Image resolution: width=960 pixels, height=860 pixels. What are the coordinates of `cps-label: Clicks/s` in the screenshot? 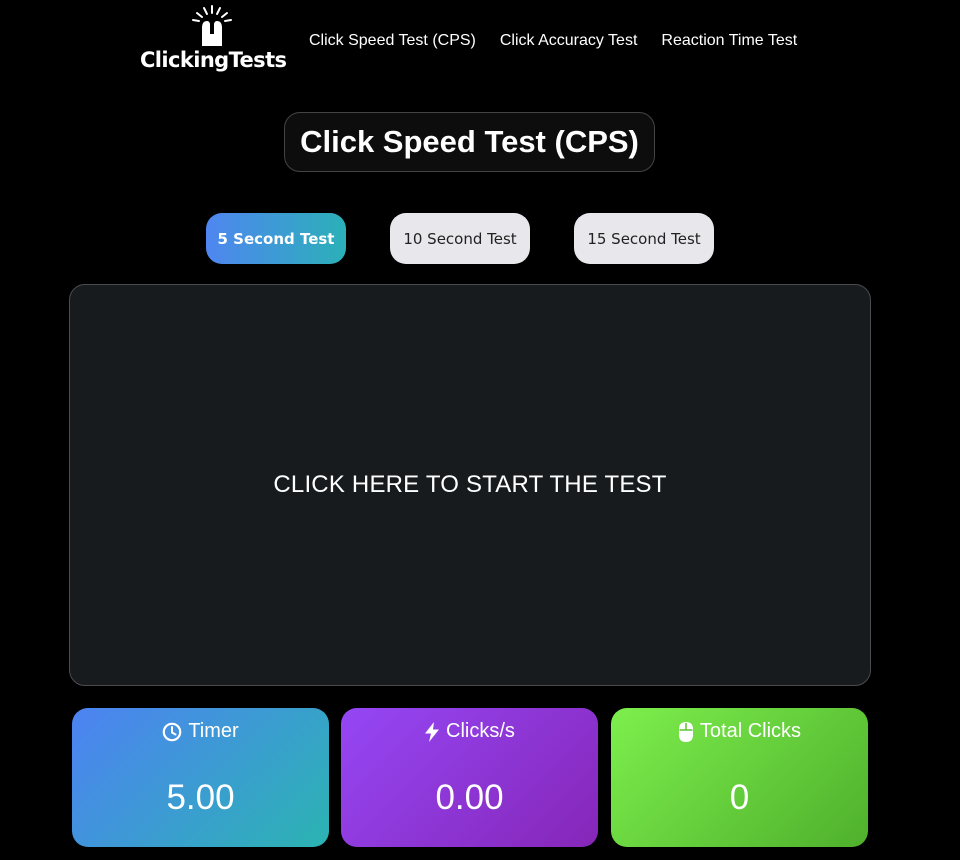 It's located at (480, 731).